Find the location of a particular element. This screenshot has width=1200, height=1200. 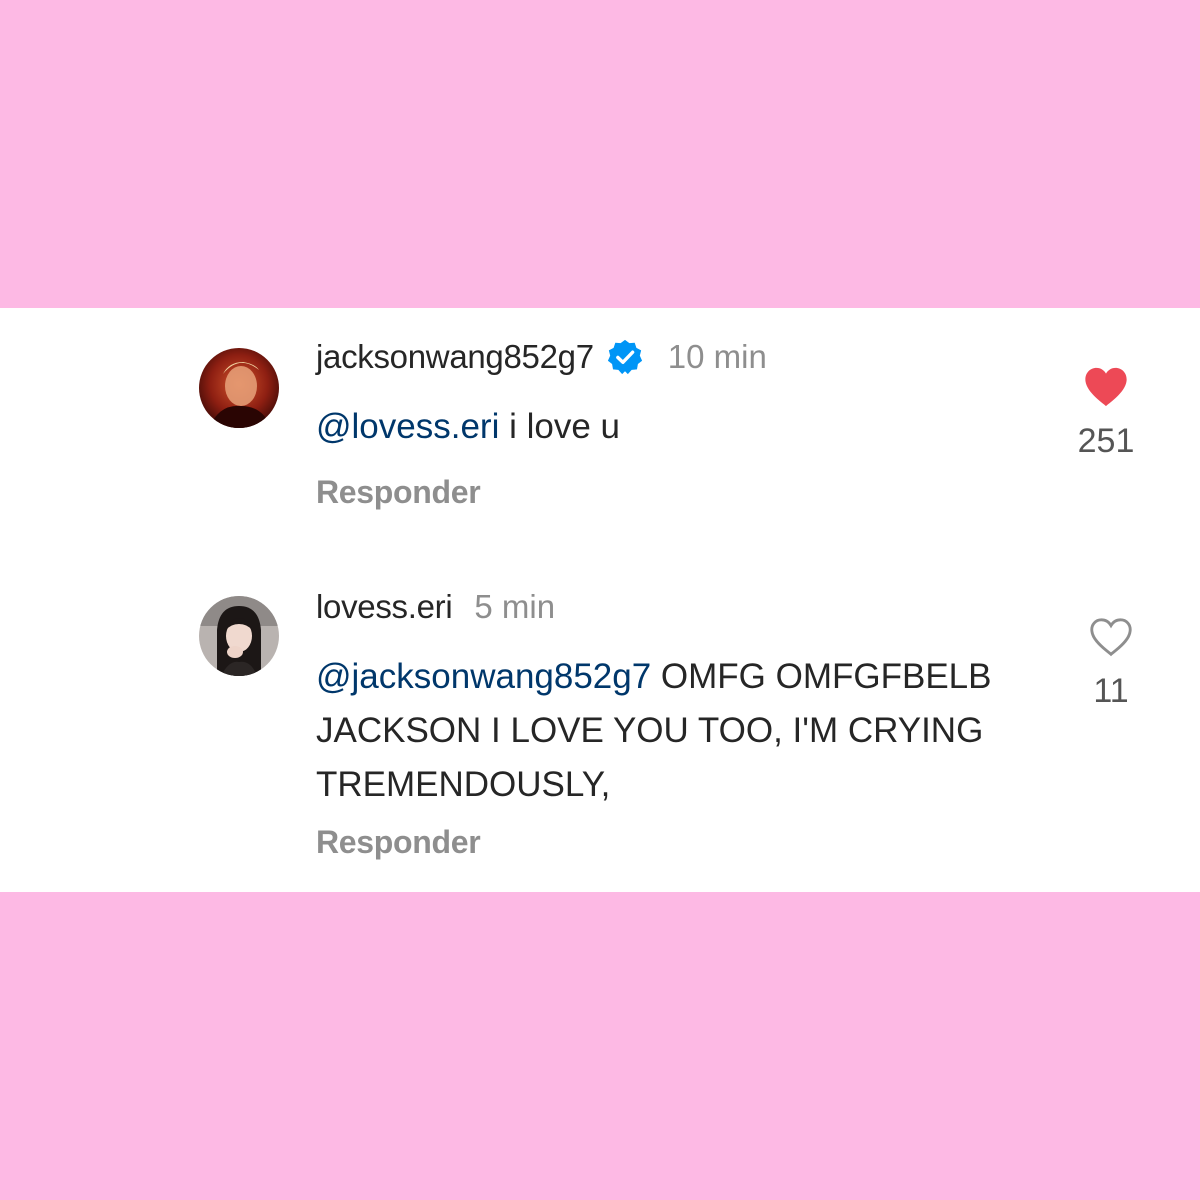

username-link: lovess.eri is located at coordinates (384, 607).